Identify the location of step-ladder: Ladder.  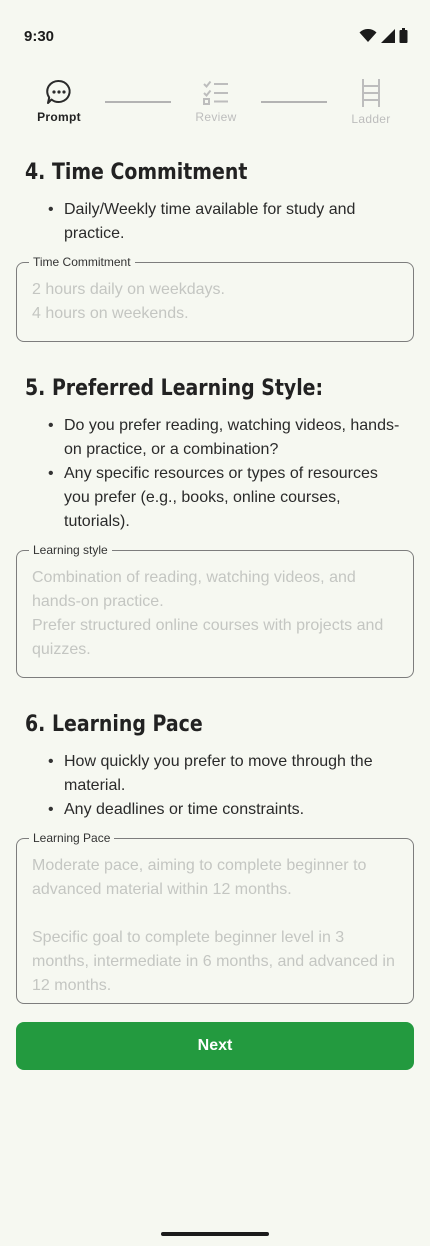
(371, 102).